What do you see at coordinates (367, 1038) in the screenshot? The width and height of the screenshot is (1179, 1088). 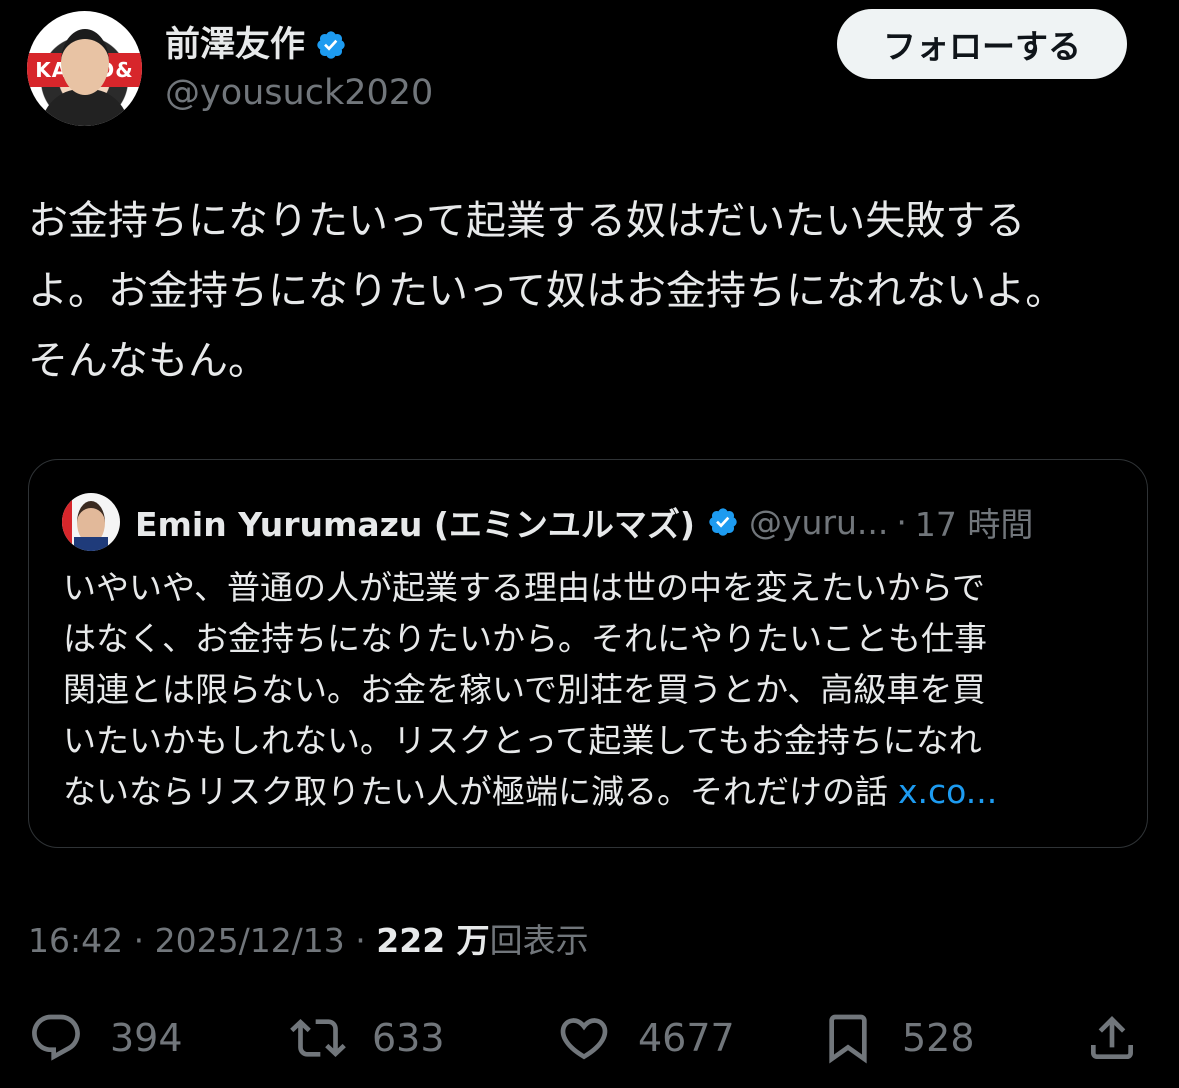 I see `repost-button: 633` at bounding box center [367, 1038].